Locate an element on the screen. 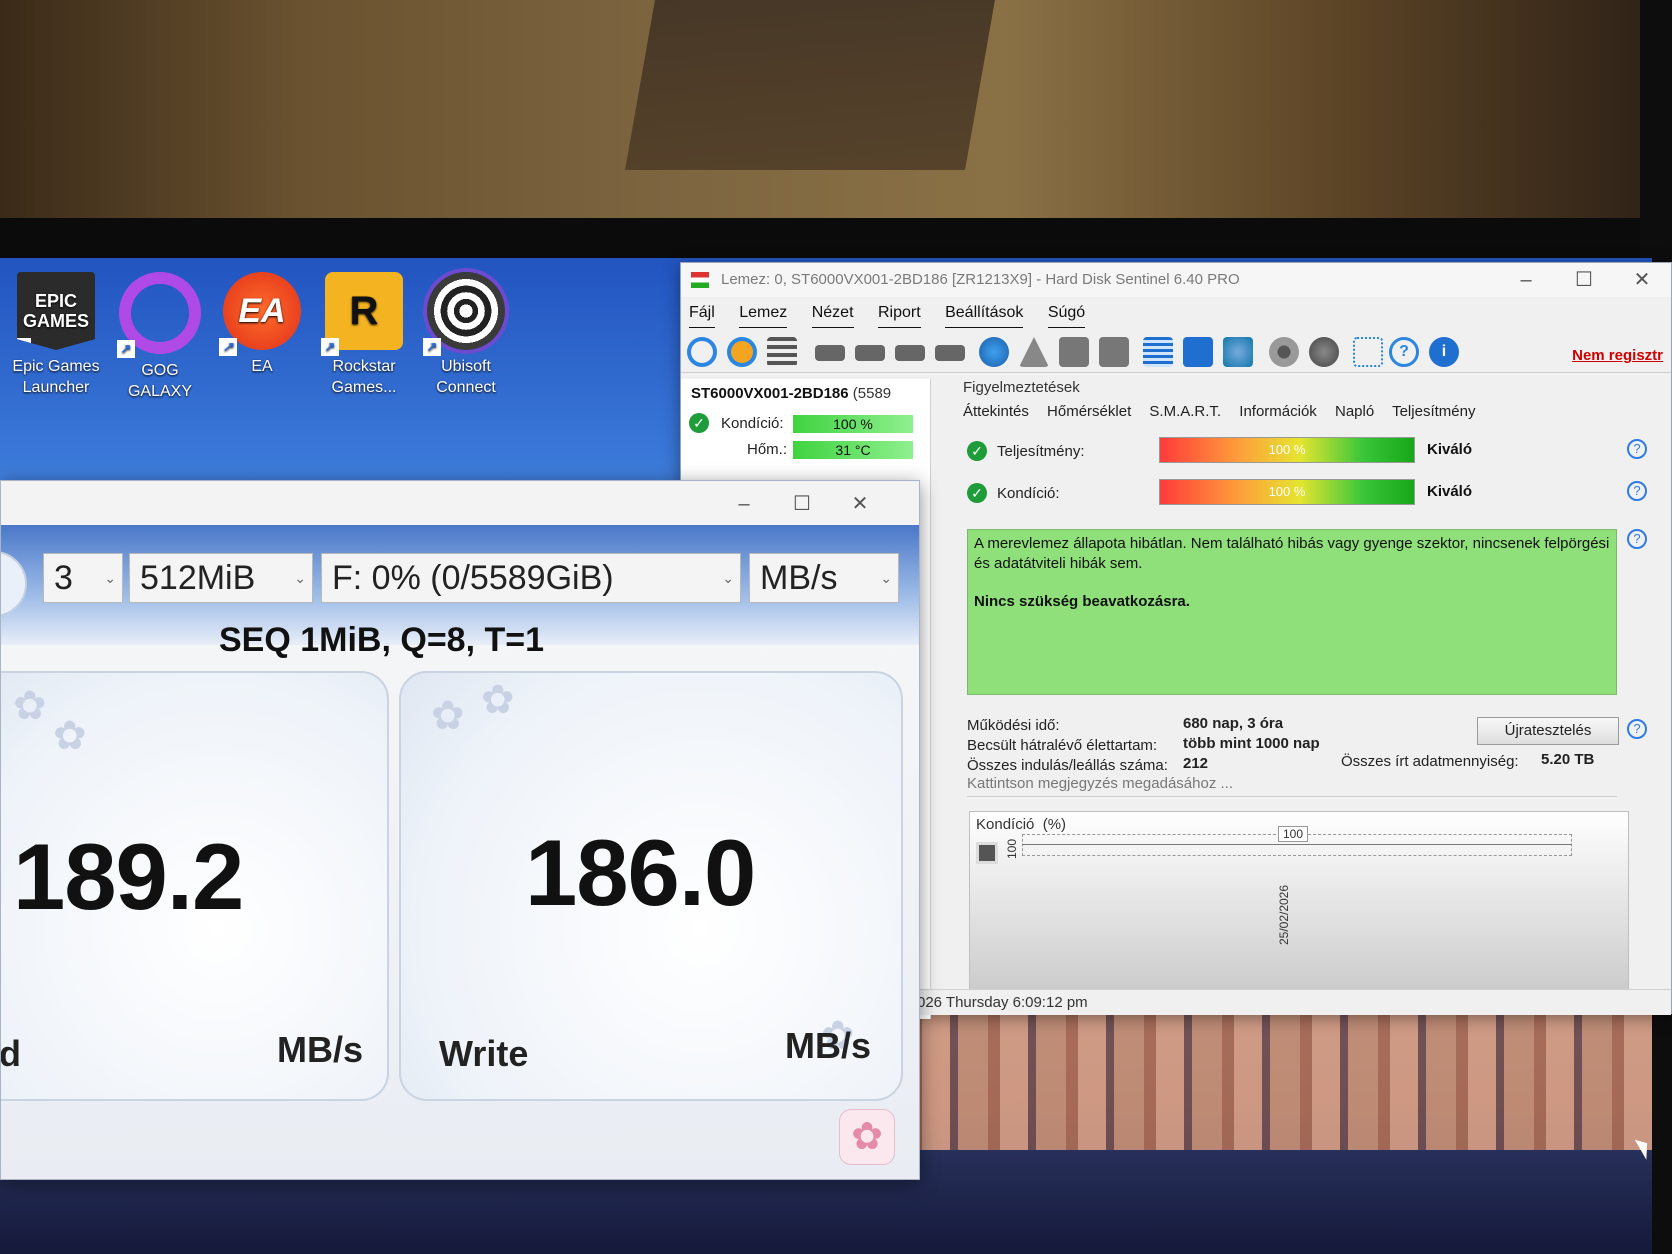 This screenshot has width=1672, height=1254. performance-rating: Kiváló is located at coordinates (1450, 449).